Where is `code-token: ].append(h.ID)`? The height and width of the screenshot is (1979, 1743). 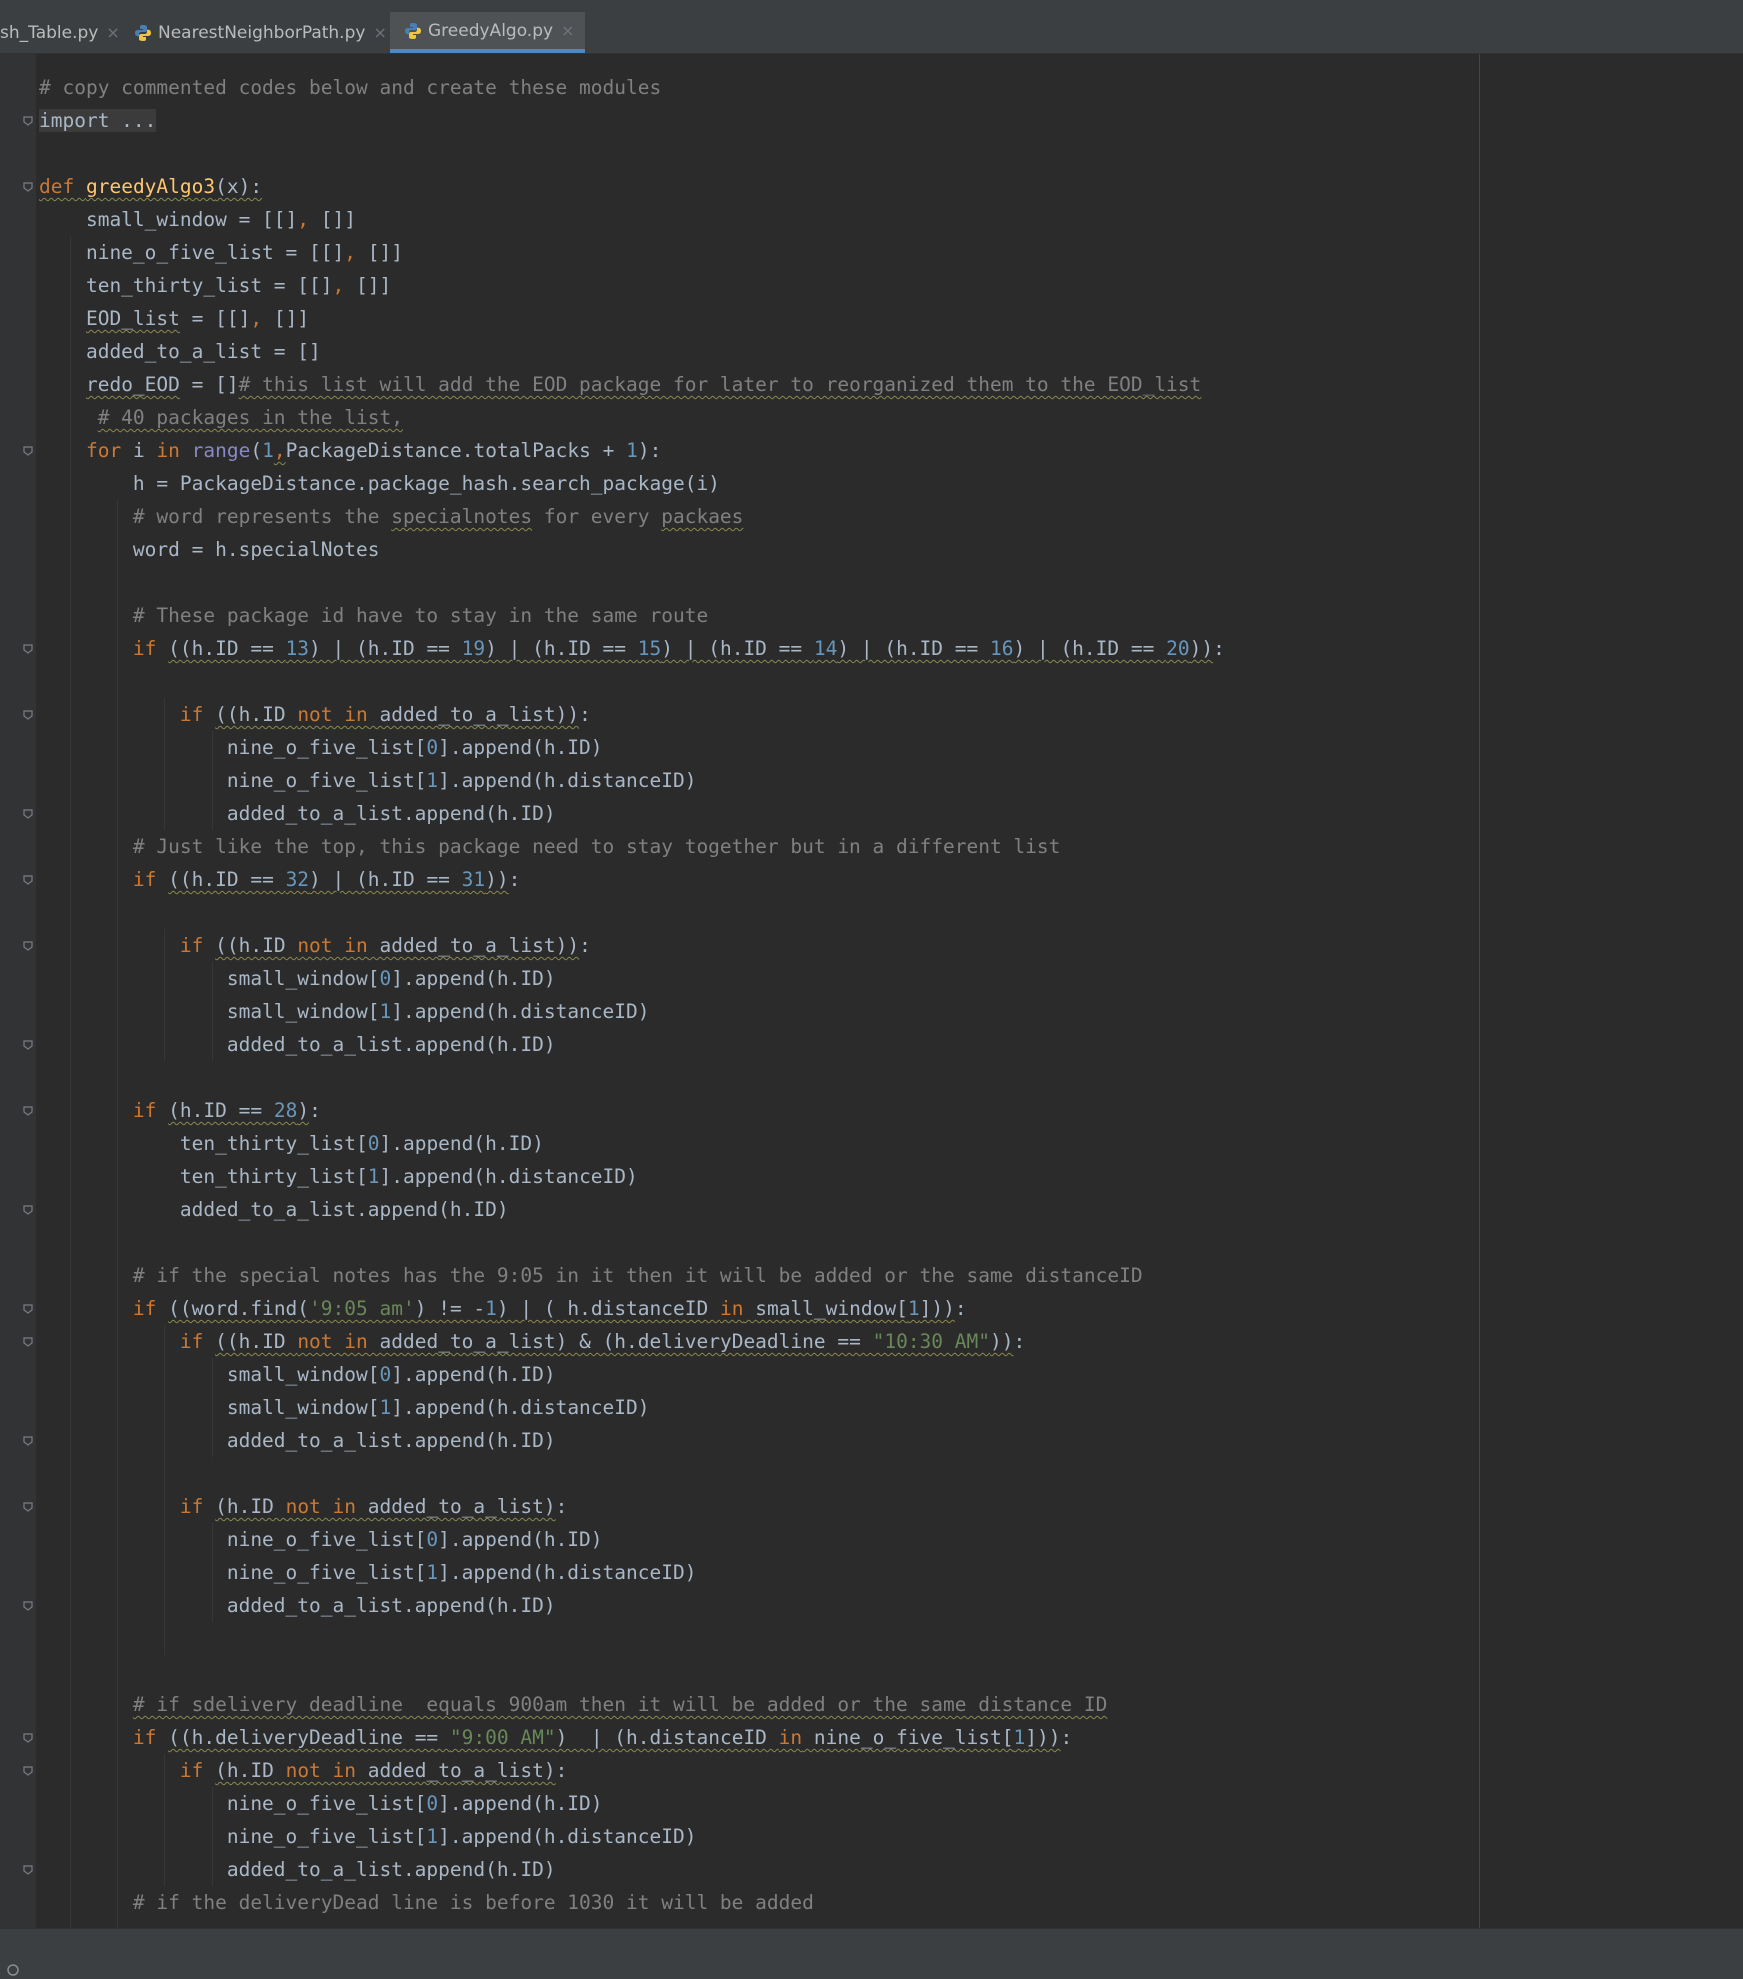 code-token: ].append(h.ID) is located at coordinates (520, 1539).